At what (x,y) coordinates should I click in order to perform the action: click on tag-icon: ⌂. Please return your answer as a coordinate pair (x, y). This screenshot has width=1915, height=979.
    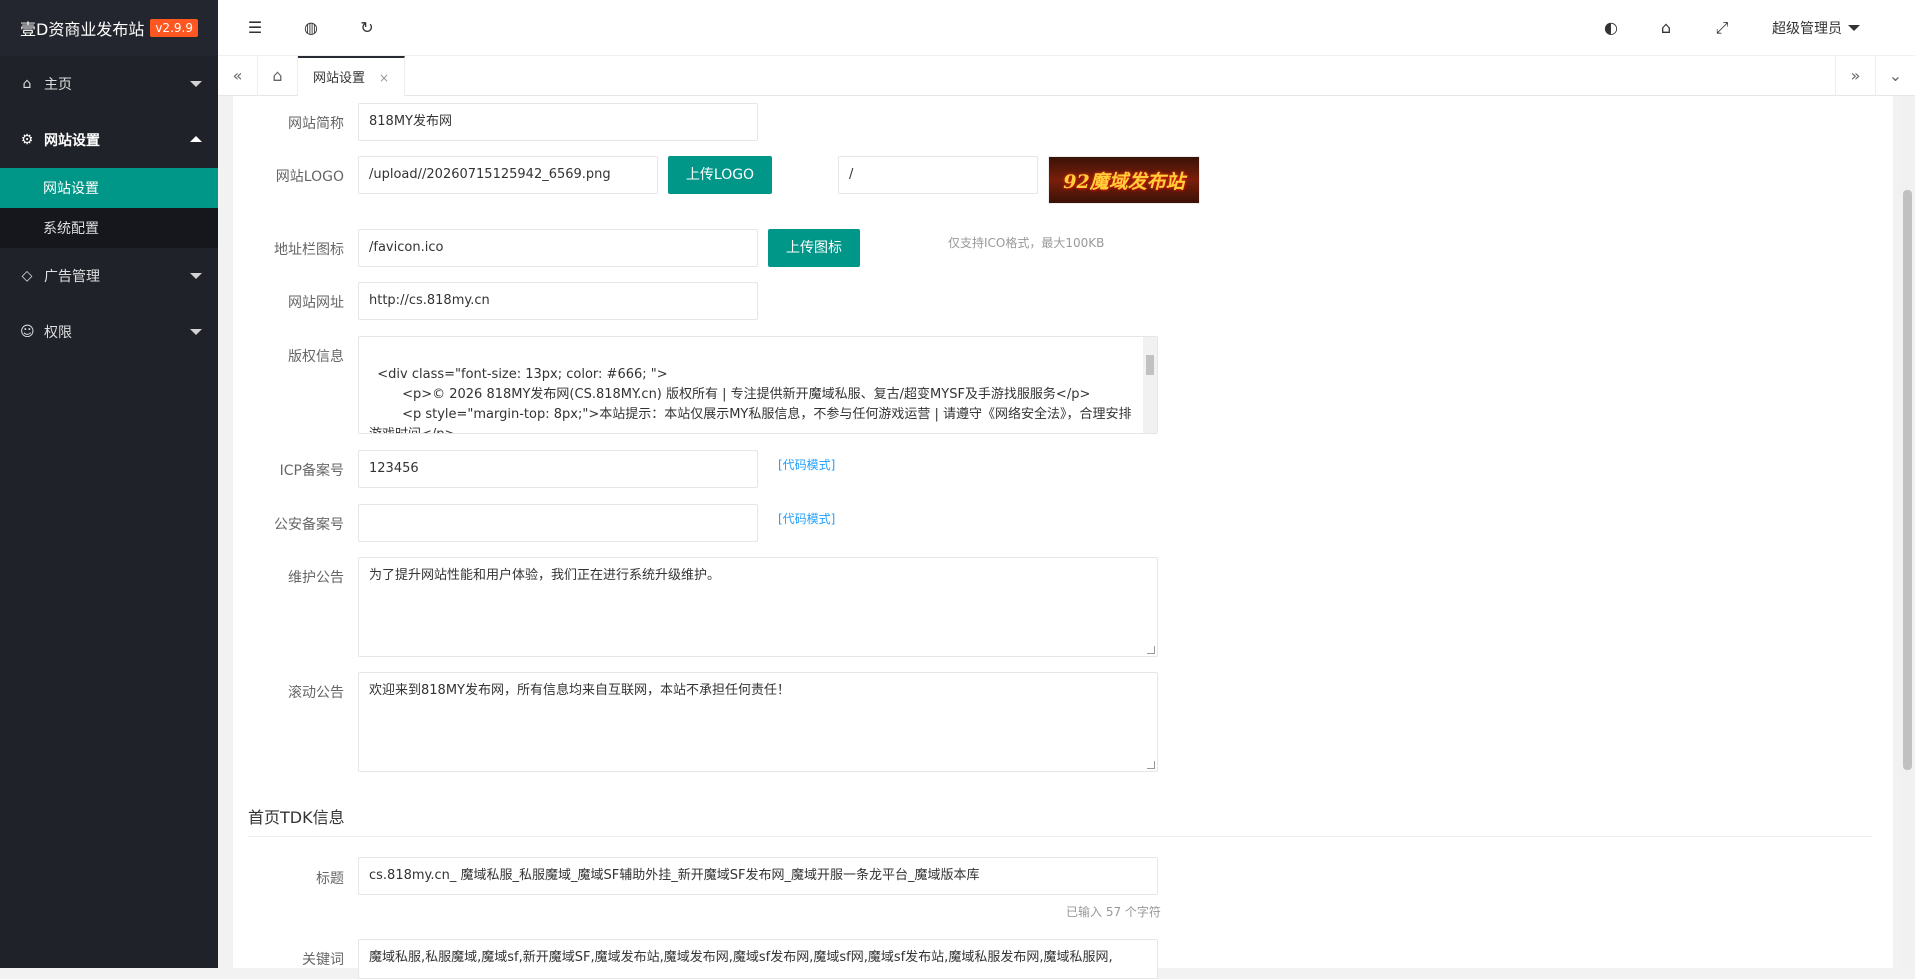
    Looking at the image, I should click on (1666, 28).